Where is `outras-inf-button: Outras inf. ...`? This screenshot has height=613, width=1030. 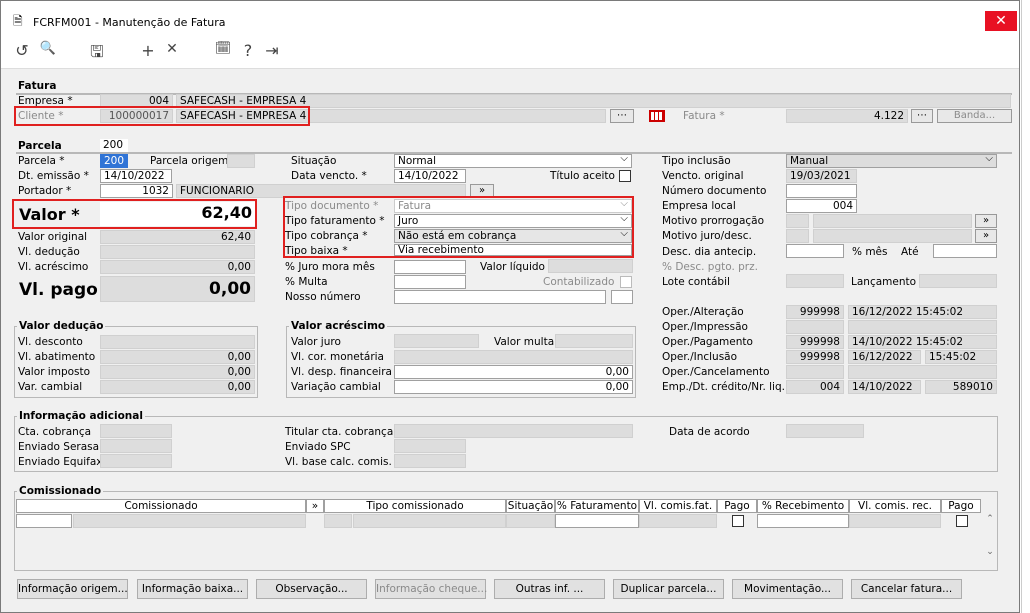 outras-inf-button: Outras inf. ... is located at coordinates (549, 589).